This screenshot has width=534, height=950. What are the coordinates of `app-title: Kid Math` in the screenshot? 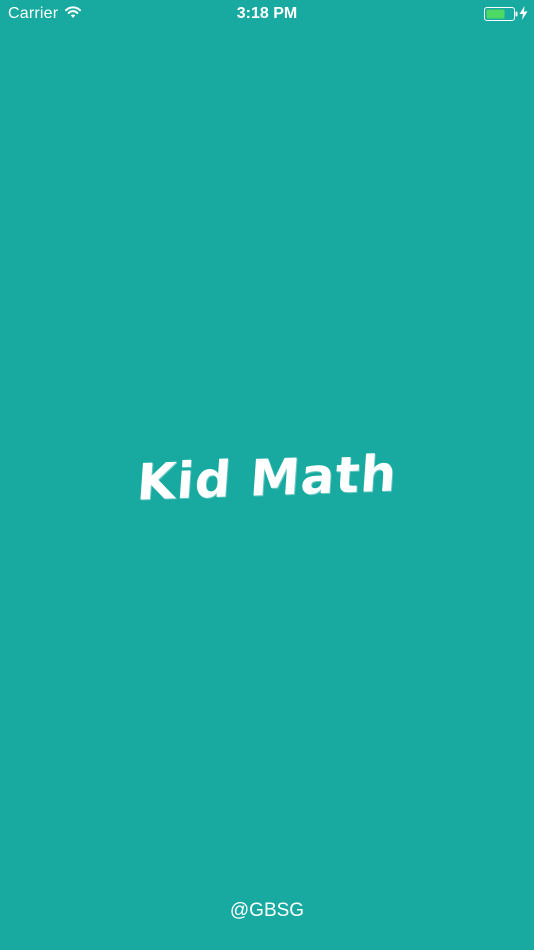 It's located at (266, 478).